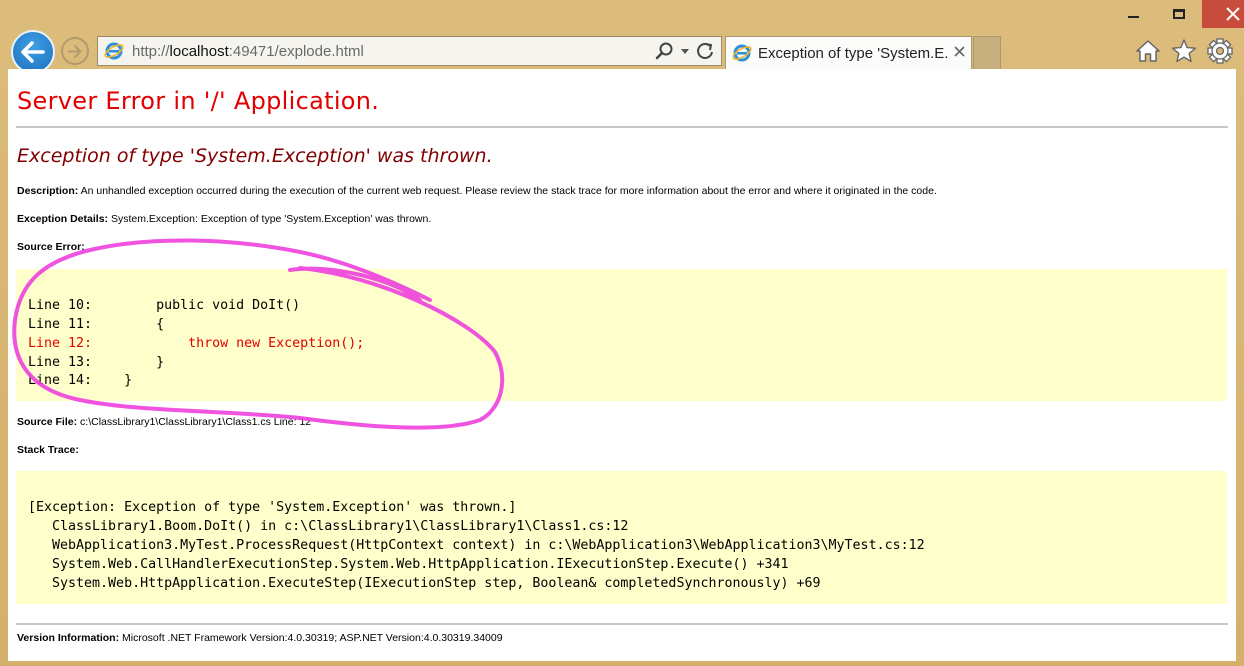 This screenshot has width=1244, height=666. Describe the element at coordinates (987, 52) in the screenshot. I see `new-tab-button` at that location.